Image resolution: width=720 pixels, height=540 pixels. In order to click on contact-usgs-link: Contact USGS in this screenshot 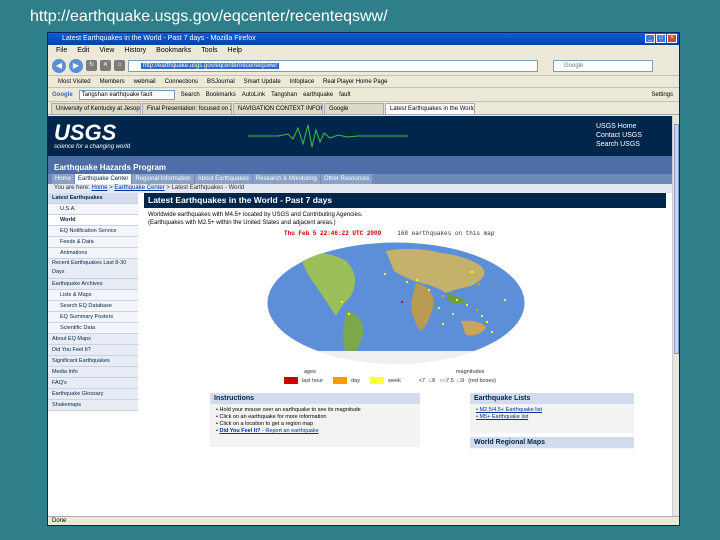, I will do `click(619, 135)`.